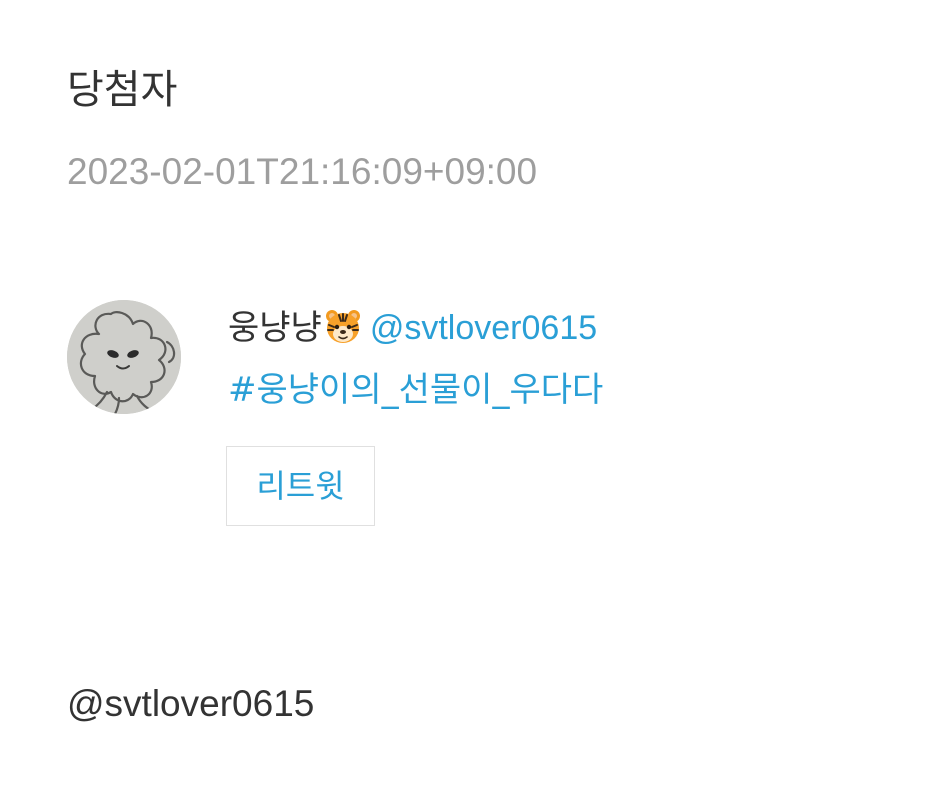 This screenshot has height=791, width=952. I want to click on avatar, so click(124, 357).